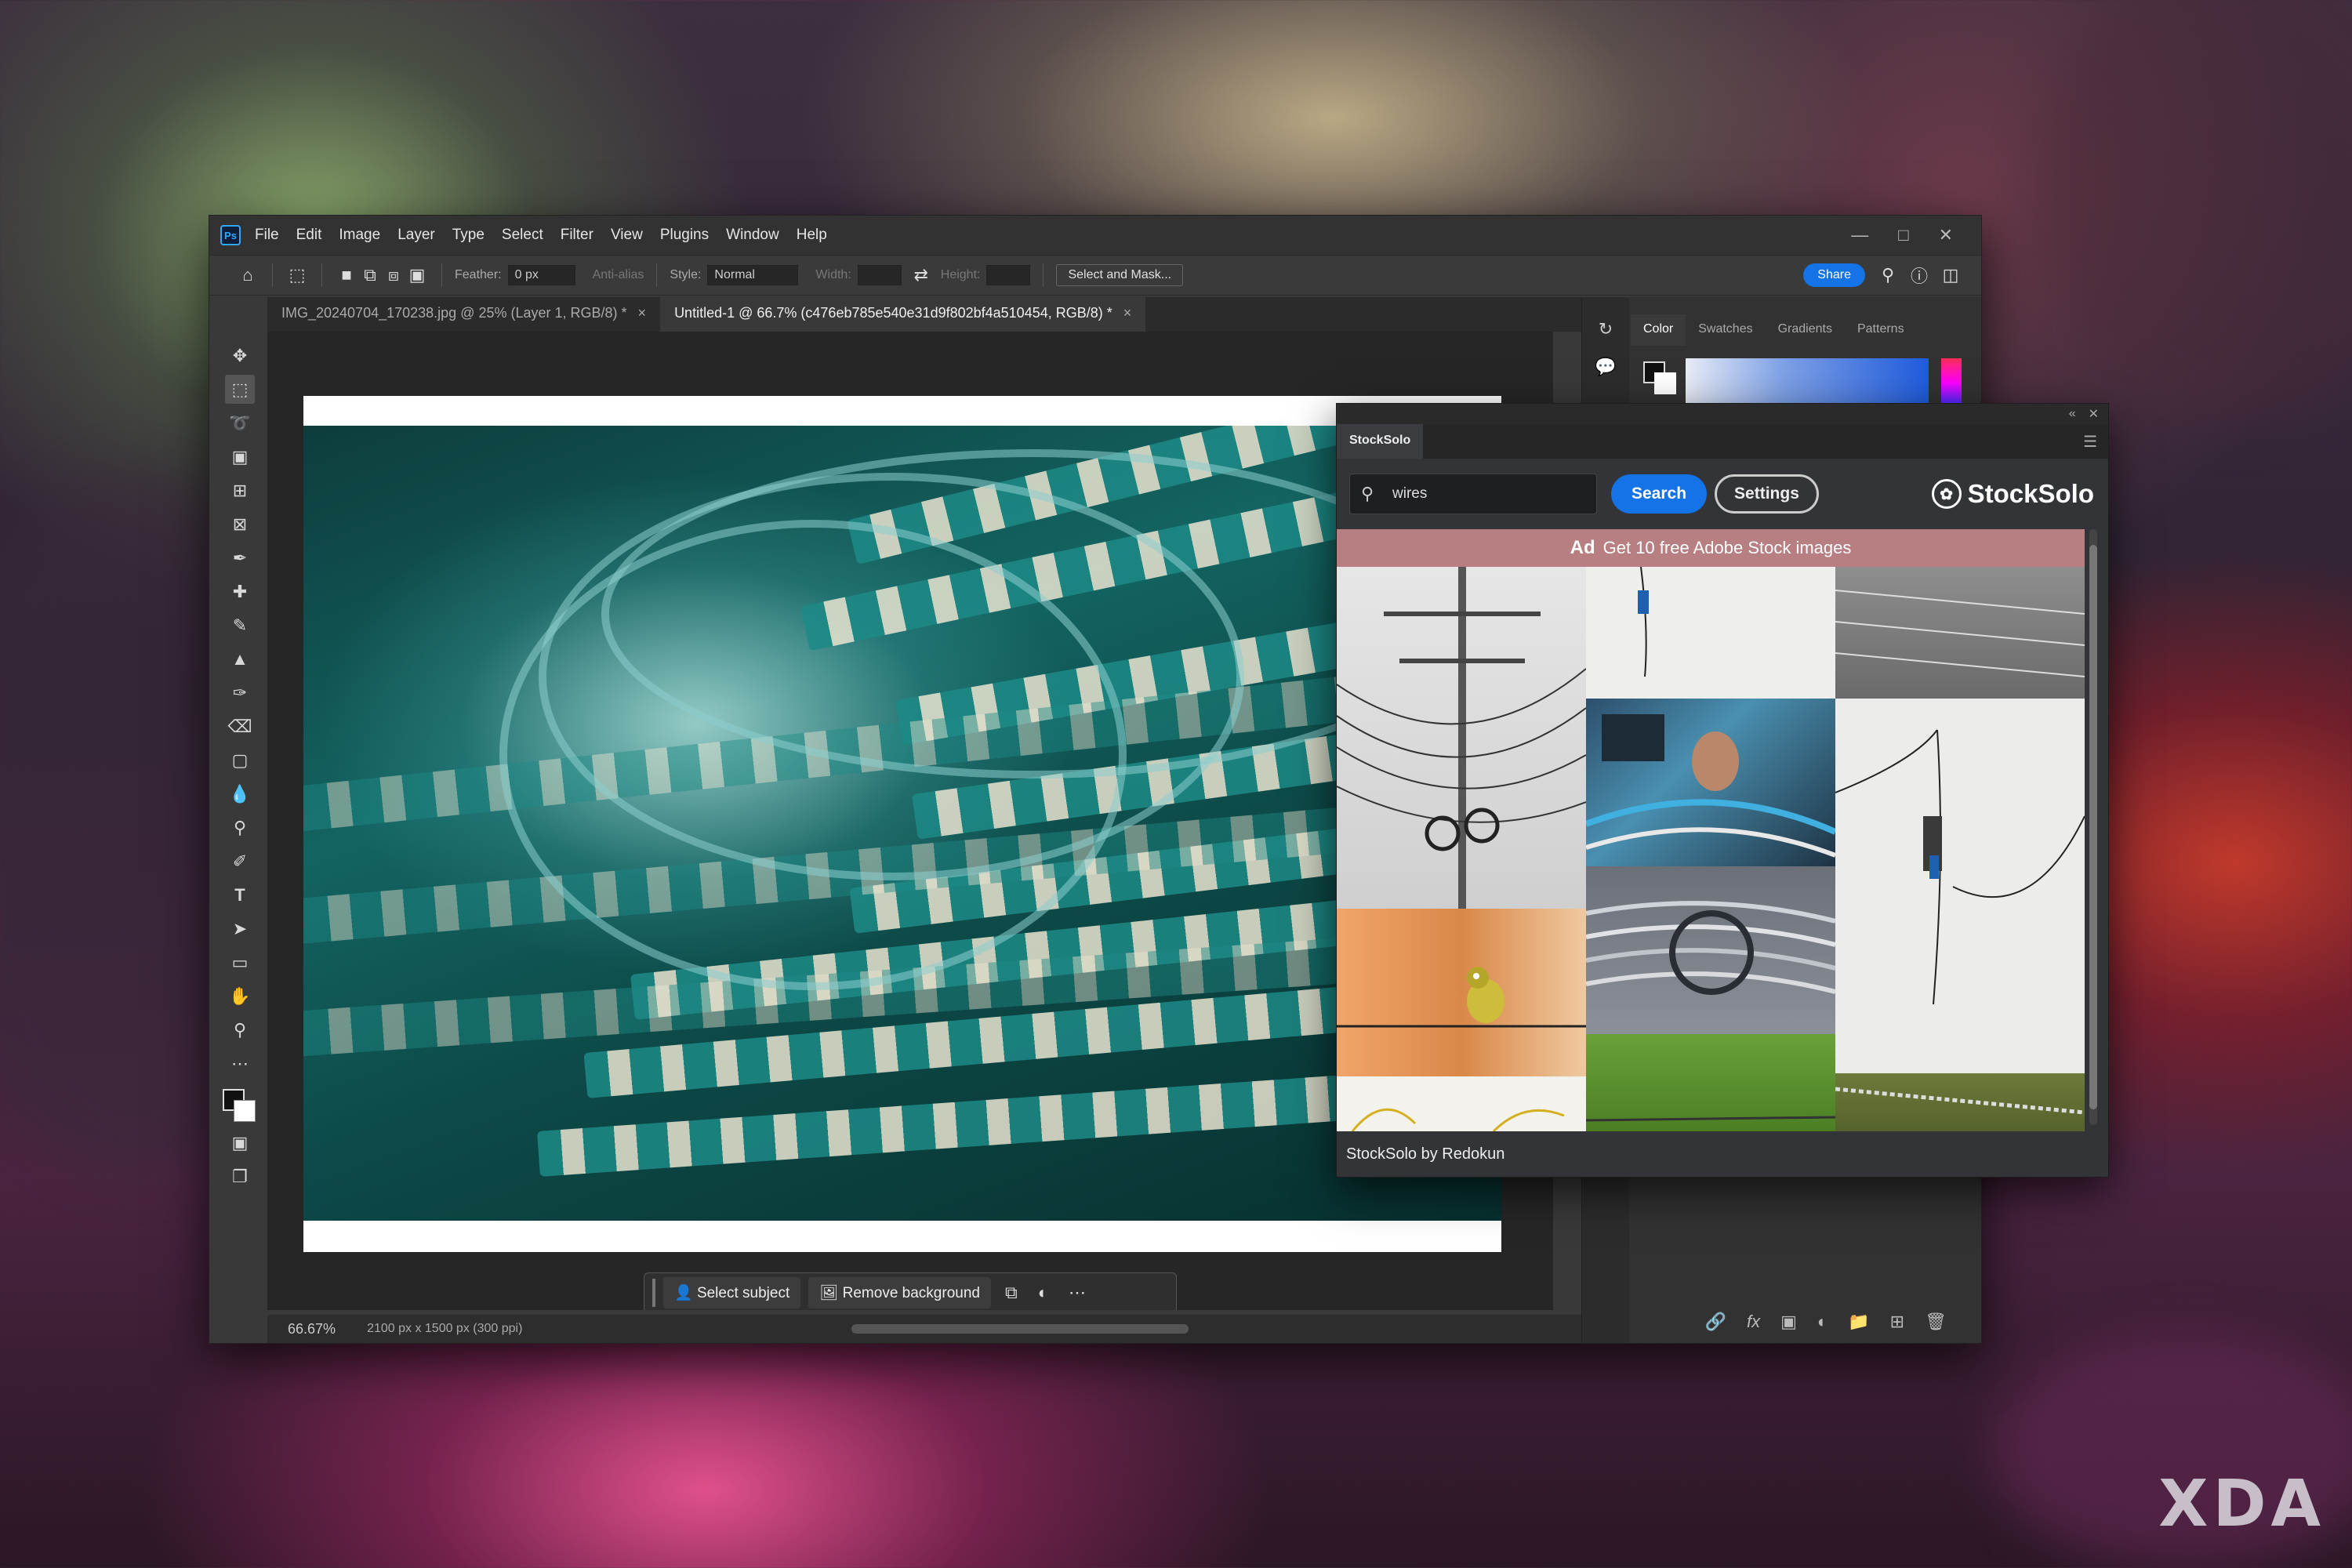 This screenshot has height=1568, width=2352. What do you see at coordinates (1919, 275) in the screenshot?
I see `help-icon: ⓘ` at bounding box center [1919, 275].